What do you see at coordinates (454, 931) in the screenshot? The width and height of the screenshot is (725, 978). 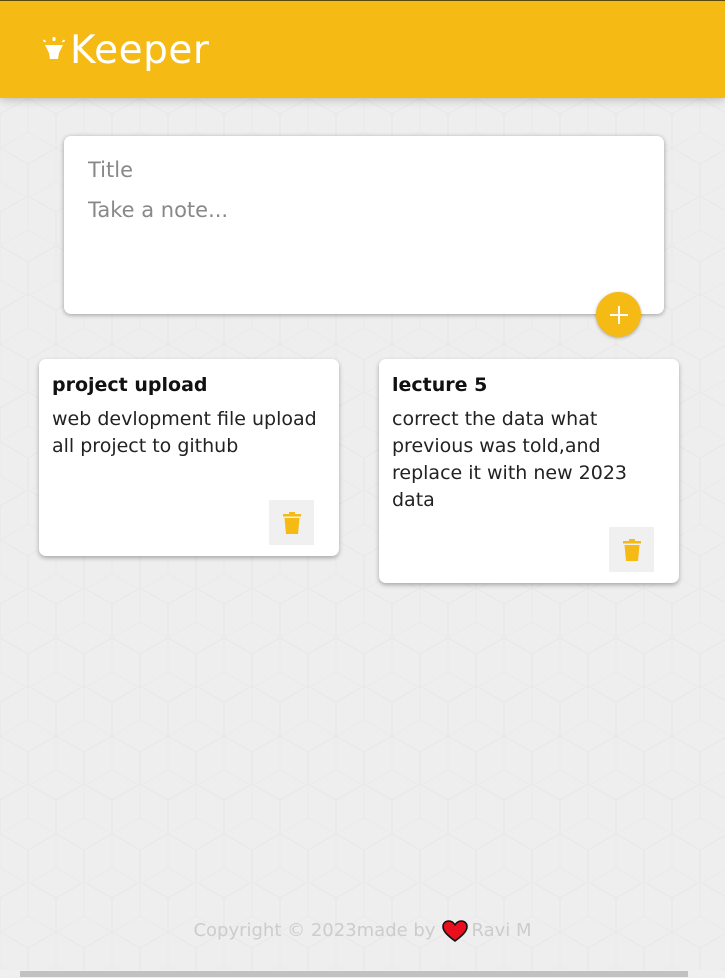 I see `heart-icon` at bounding box center [454, 931].